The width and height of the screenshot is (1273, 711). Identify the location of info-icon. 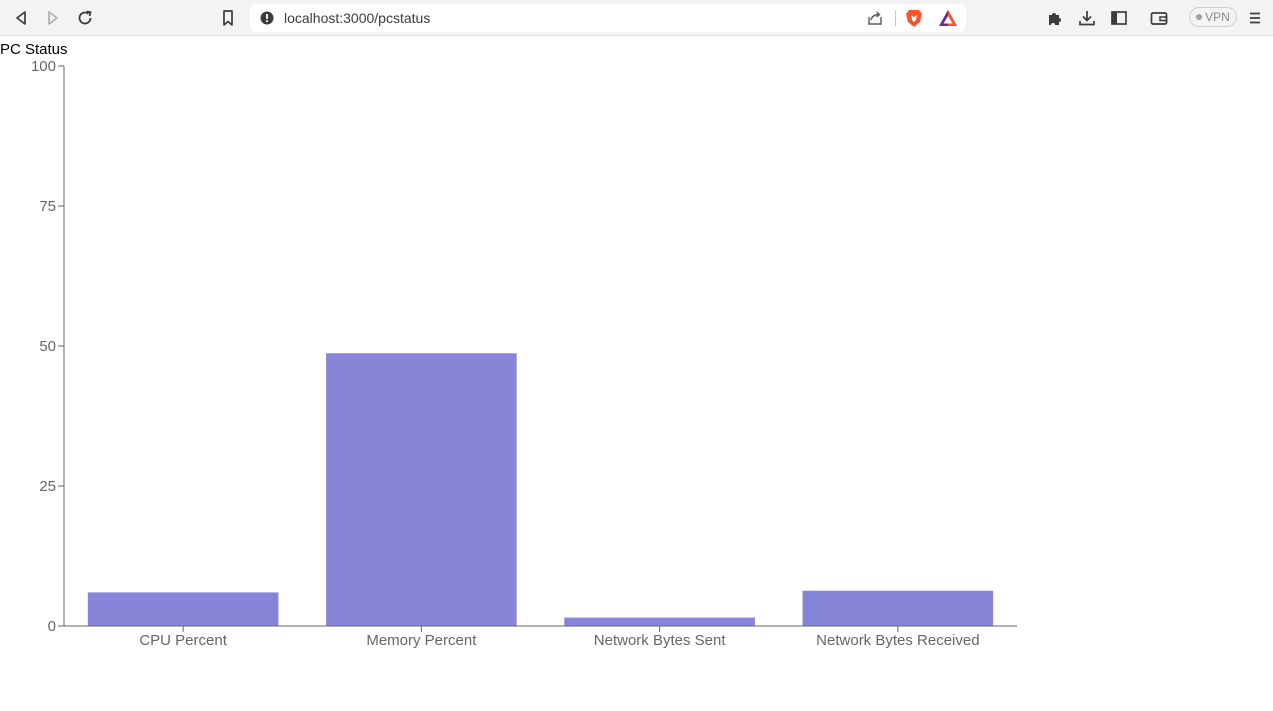
(267, 18).